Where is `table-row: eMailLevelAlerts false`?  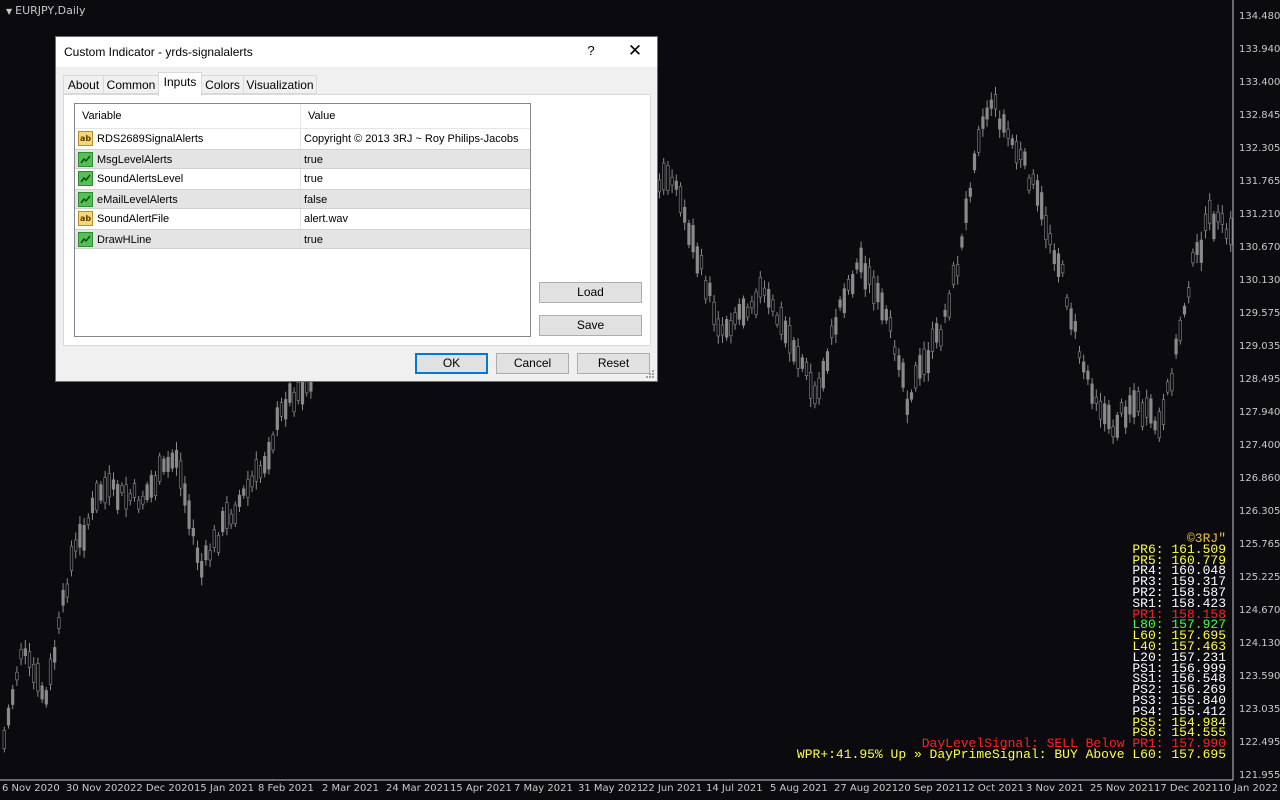
table-row: eMailLevelAlerts false is located at coordinates (302, 199).